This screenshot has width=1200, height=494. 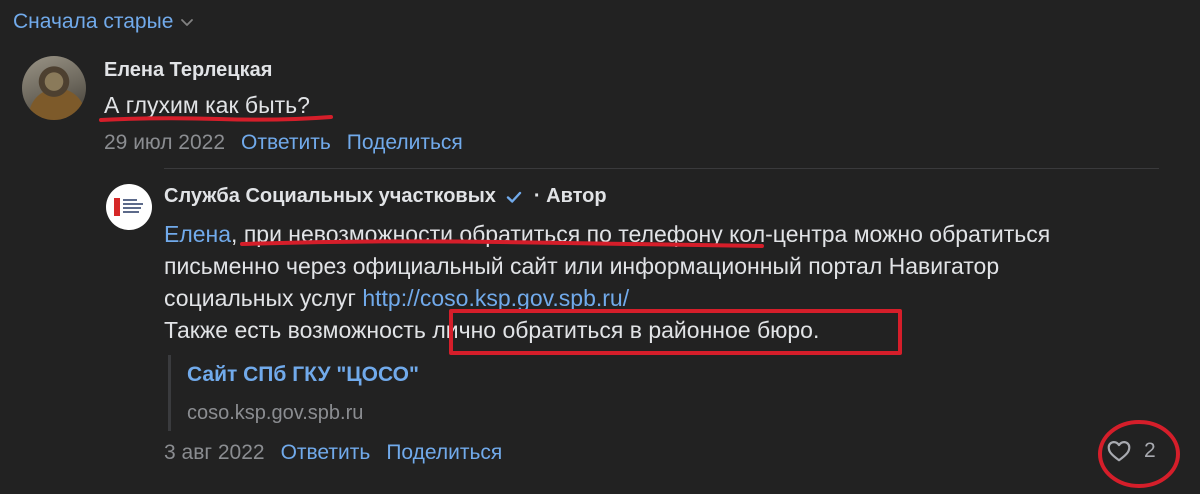 What do you see at coordinates (187, 22) in the screenshot?
I see `chevron-down-icon` at bounding box center [187, 22].